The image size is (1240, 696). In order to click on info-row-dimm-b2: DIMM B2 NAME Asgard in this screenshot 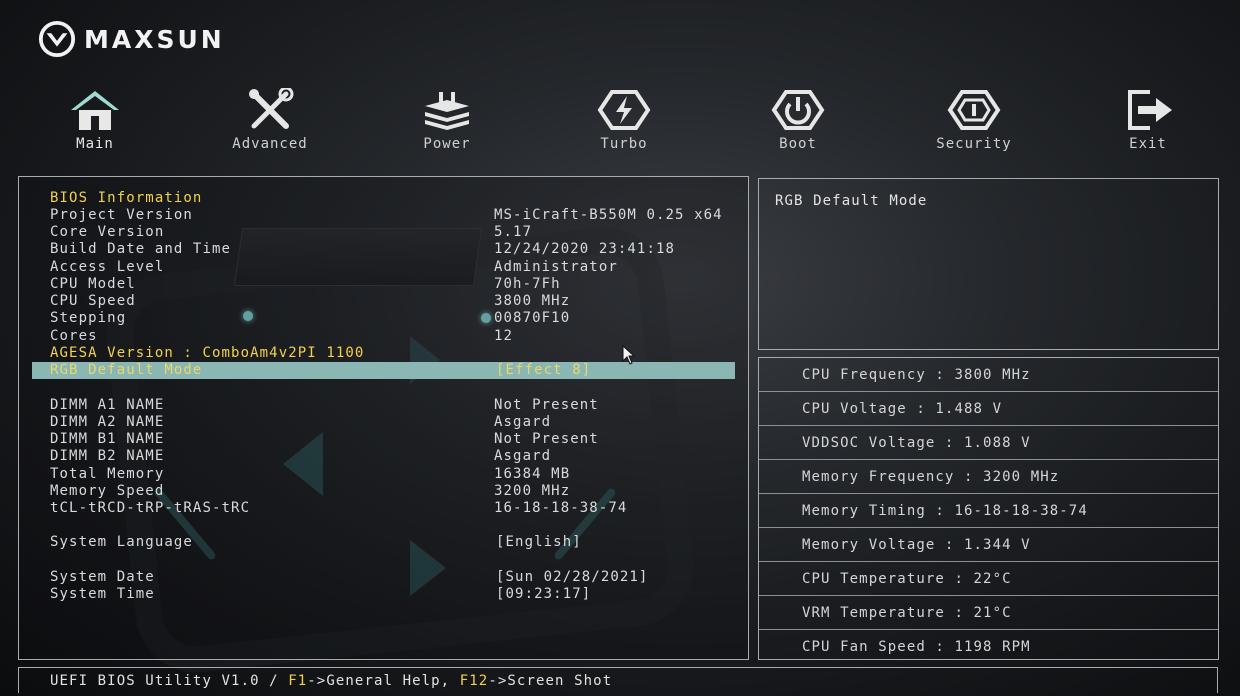, I will do `click(300, 456)`.